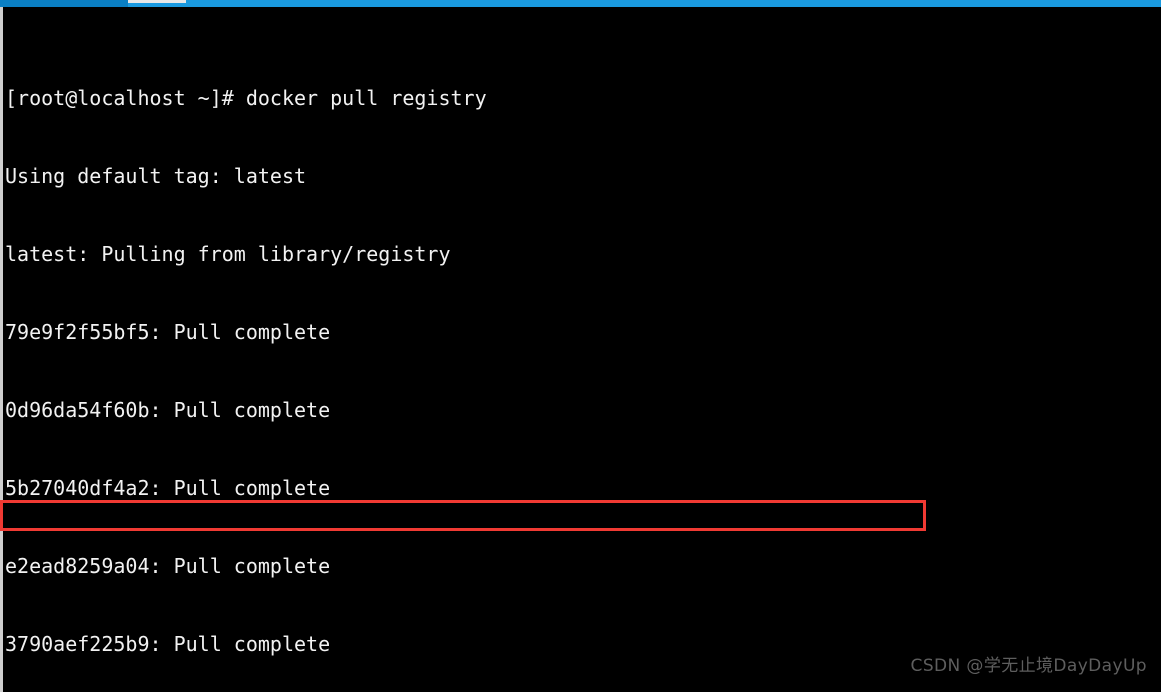 Image resolution: width=1161 pixels, height=692 pixels. I want to click on command-line-docker-pull: [root@localhost ~]# docker pull registry, so click(246, 98).